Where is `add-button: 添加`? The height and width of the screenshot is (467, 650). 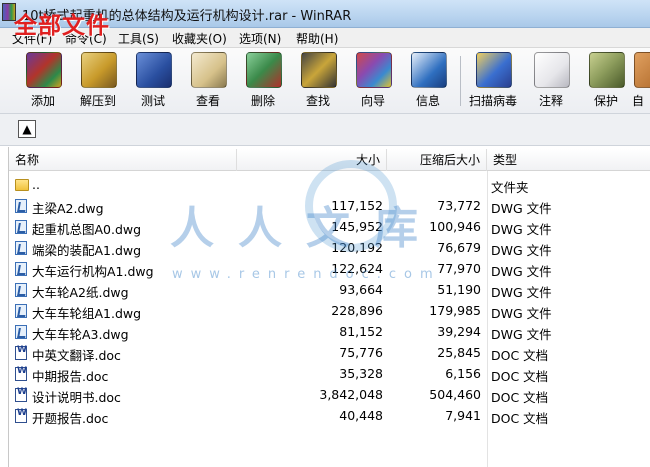
add-button: 添加 is located at coordinates (43, 81).